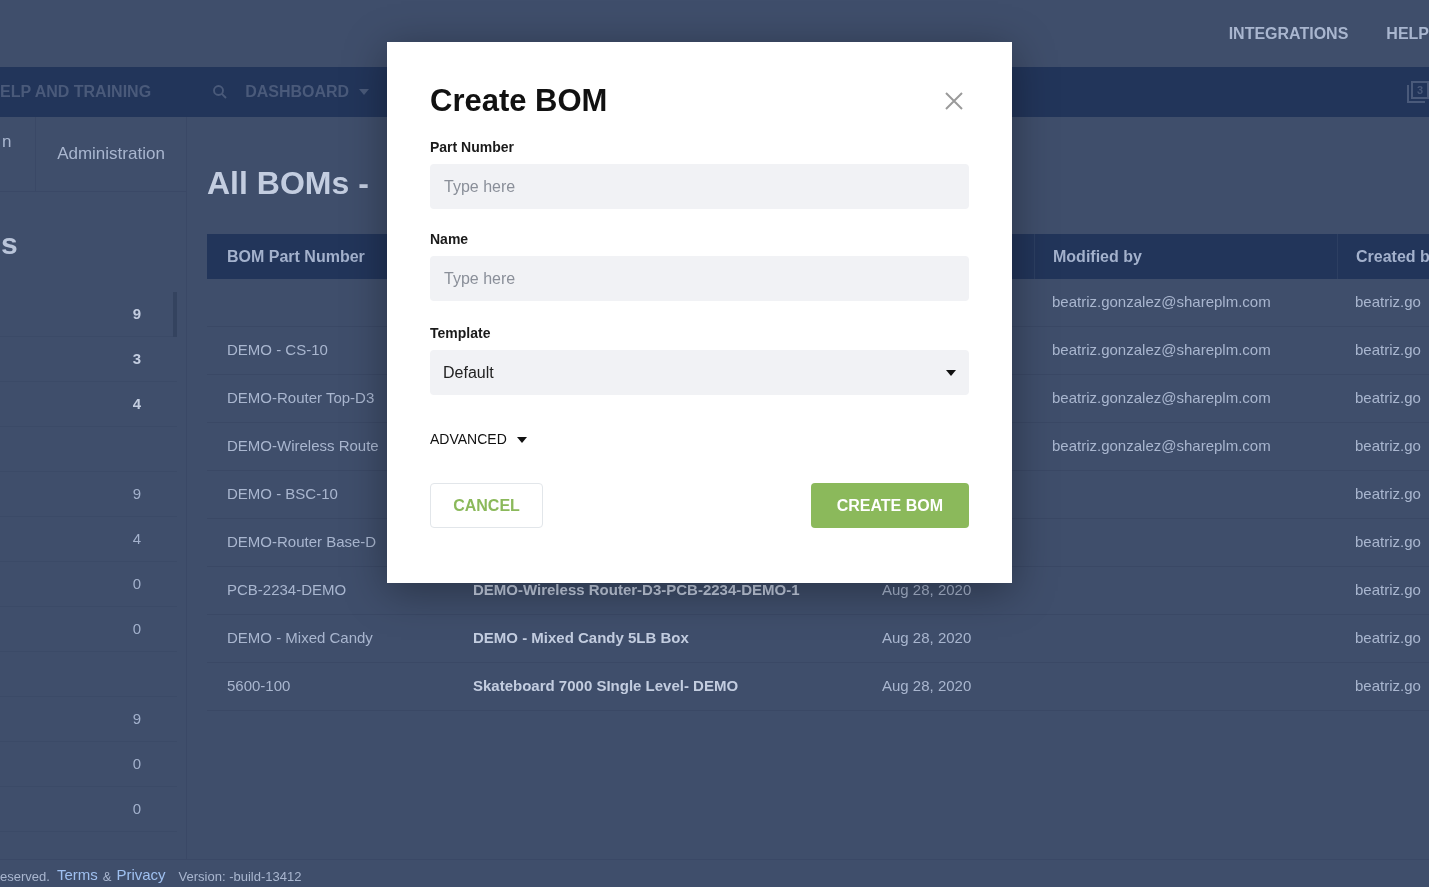 This screenshot has width=1429, height=887. Describe the element at coordinates (519, 101) in the screenshot. I see `dialog-title: Create BOM` at that location.